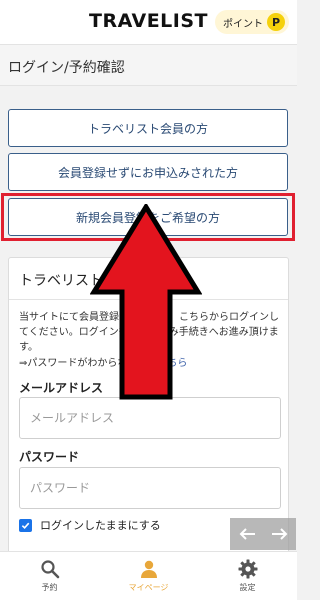 This screenshot has height=600, width=320. I want to click on guest-booking-button: 会員登録せずにお申込みされた方, so click(148, 172).